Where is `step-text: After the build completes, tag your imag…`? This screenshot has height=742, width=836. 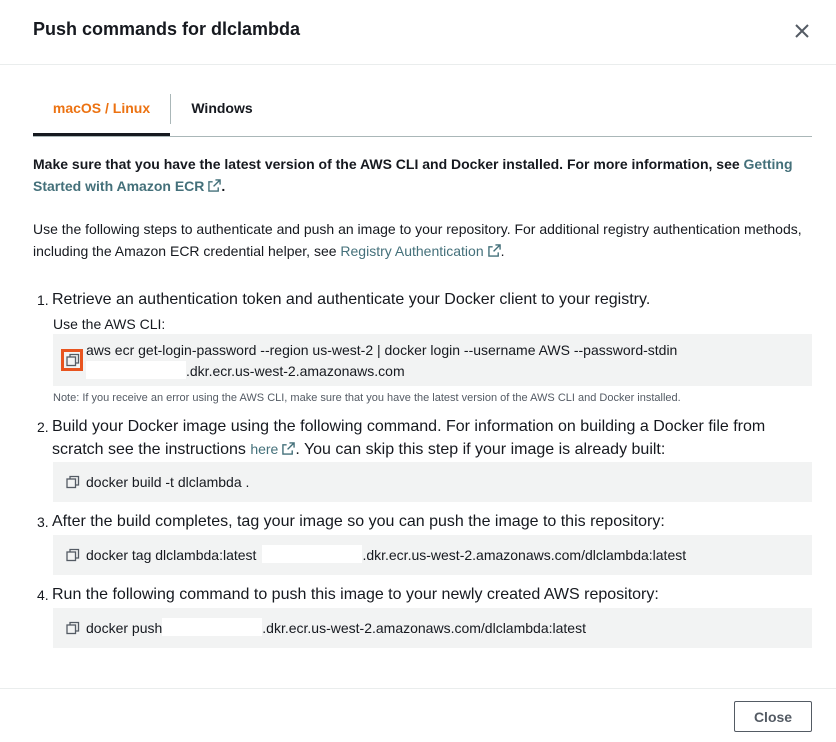
step-text: After the build completes, tag your imag… is located at coordinates (358, 521).